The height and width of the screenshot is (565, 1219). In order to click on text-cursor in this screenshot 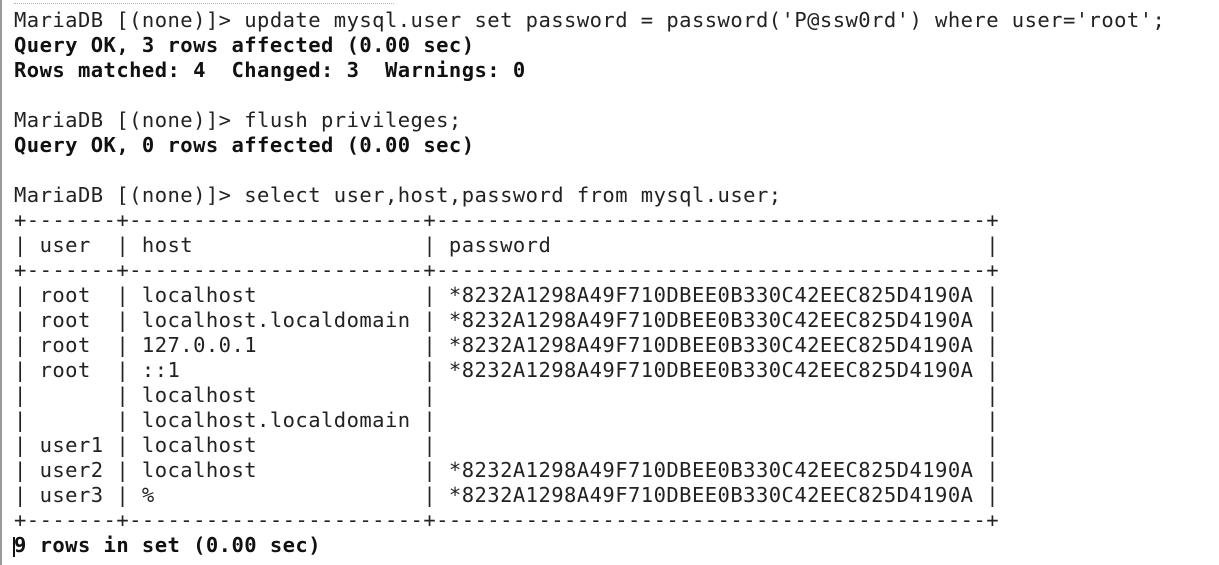, I will do `click(14, 547)`.